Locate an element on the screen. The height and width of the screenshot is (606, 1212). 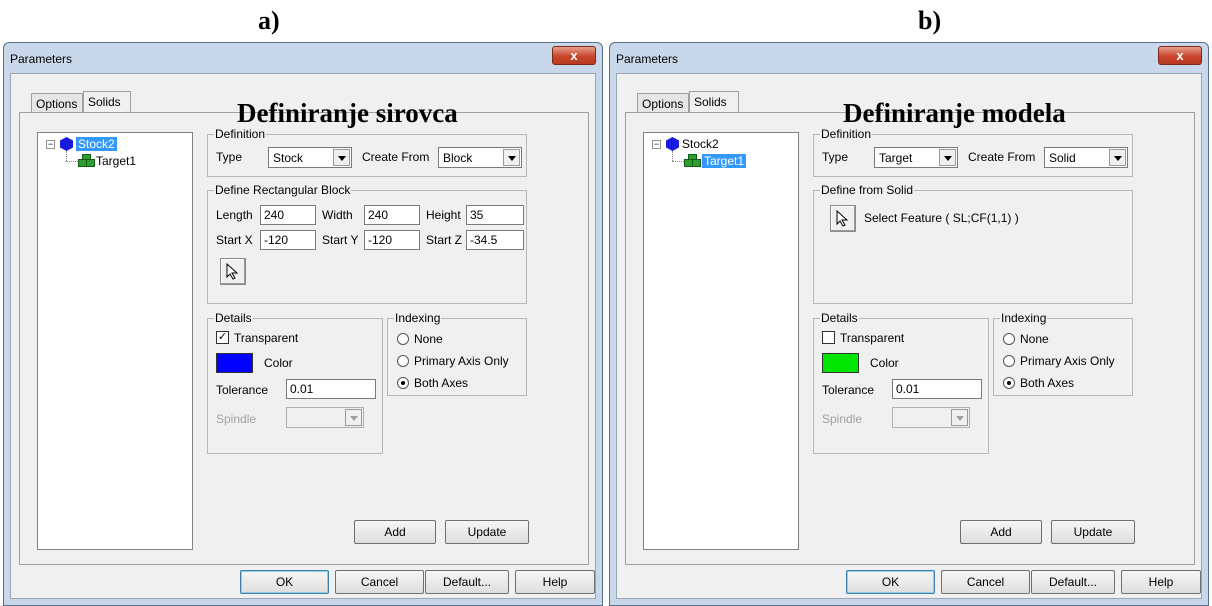
startz-label: Start Z is located at coordinates (444, 240).